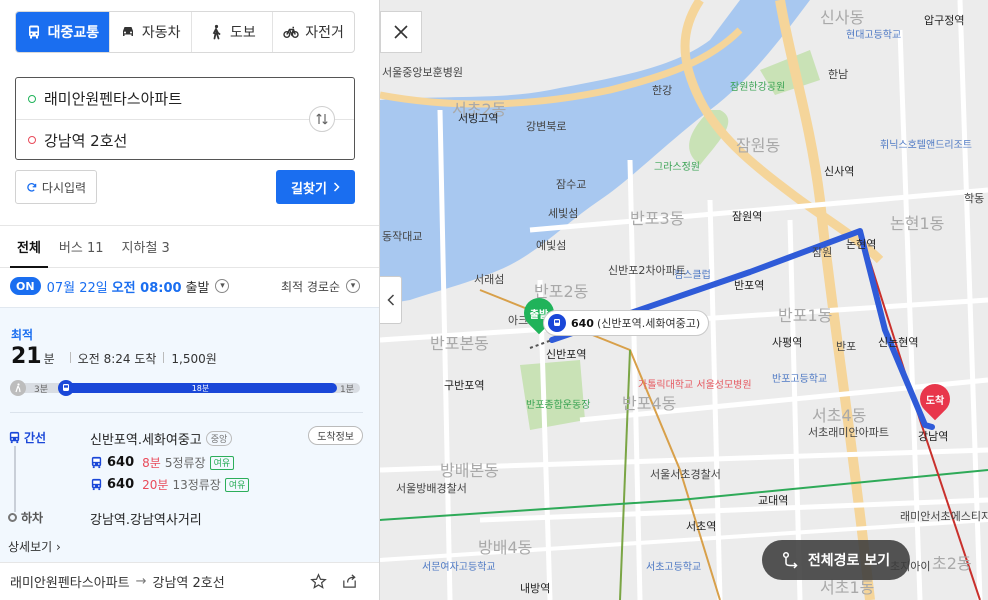  Describe the element at coordinates (315, 187) in the screenshot. I see `search-route-button: 길찾기` at that location.